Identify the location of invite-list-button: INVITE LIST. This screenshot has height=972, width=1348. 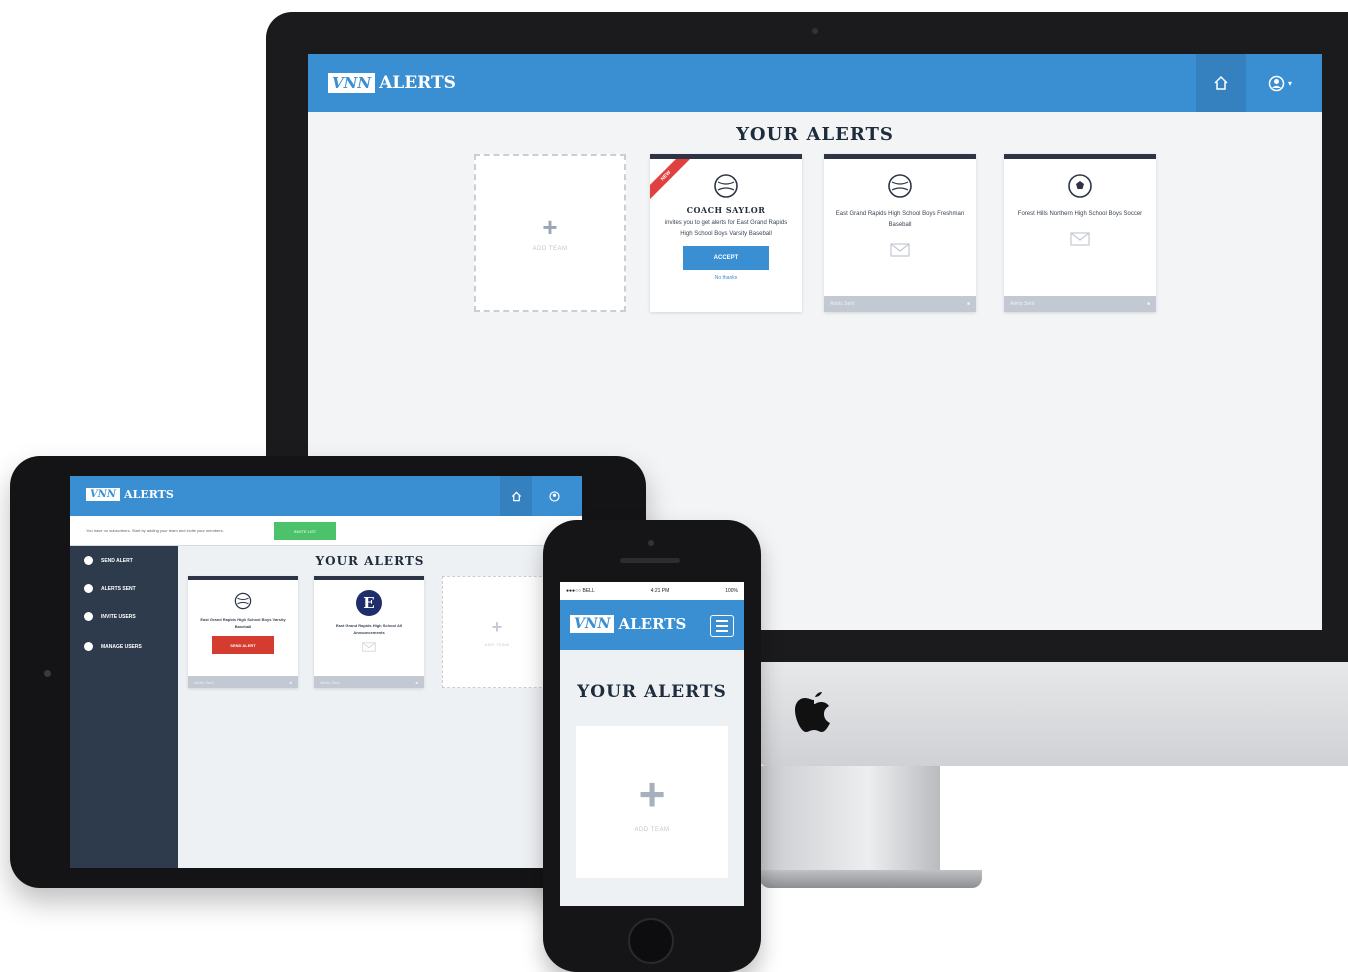
(305, 531).